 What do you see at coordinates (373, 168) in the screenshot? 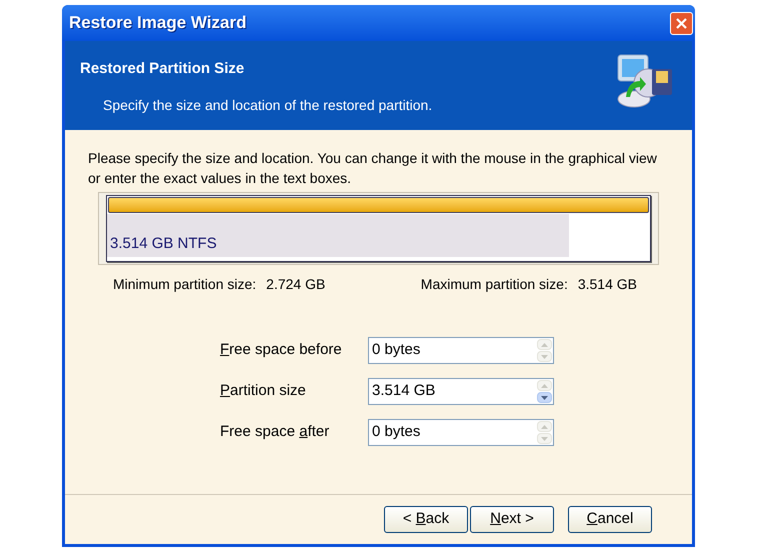
I see `instructions-text: Please specify the size and location. You can change it with the mouse in the graphical view or enter the exact values in the text boxes.` at bounding box center [373, 168].